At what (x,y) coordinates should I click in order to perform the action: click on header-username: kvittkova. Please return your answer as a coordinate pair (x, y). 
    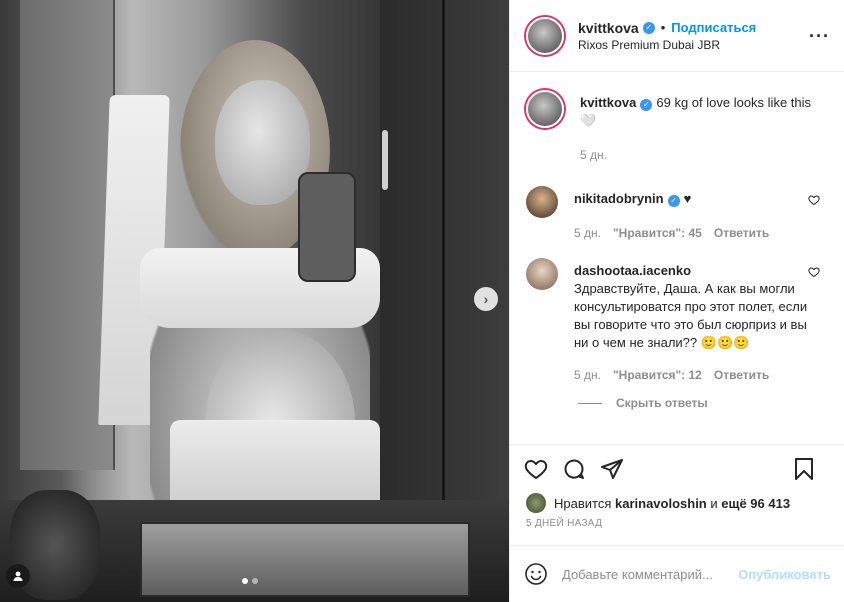
    Looking at the image, I should click on (608, 28).